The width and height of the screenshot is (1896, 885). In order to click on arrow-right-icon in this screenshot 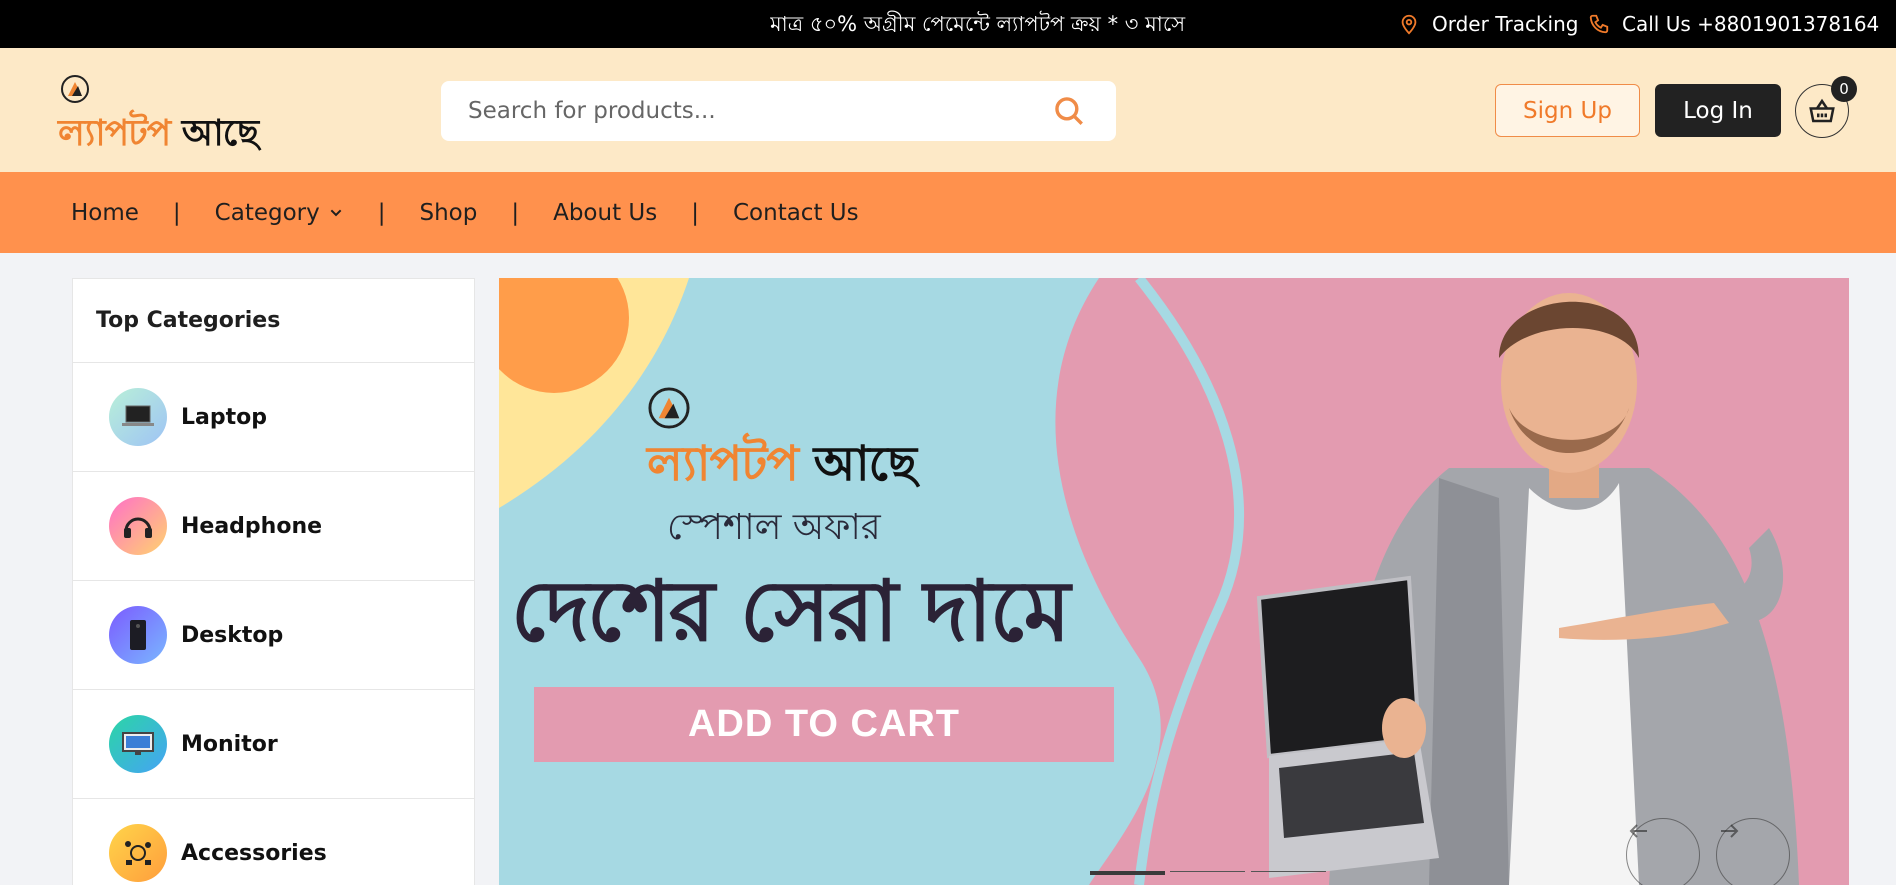, I will do `click(1730, 831)`.